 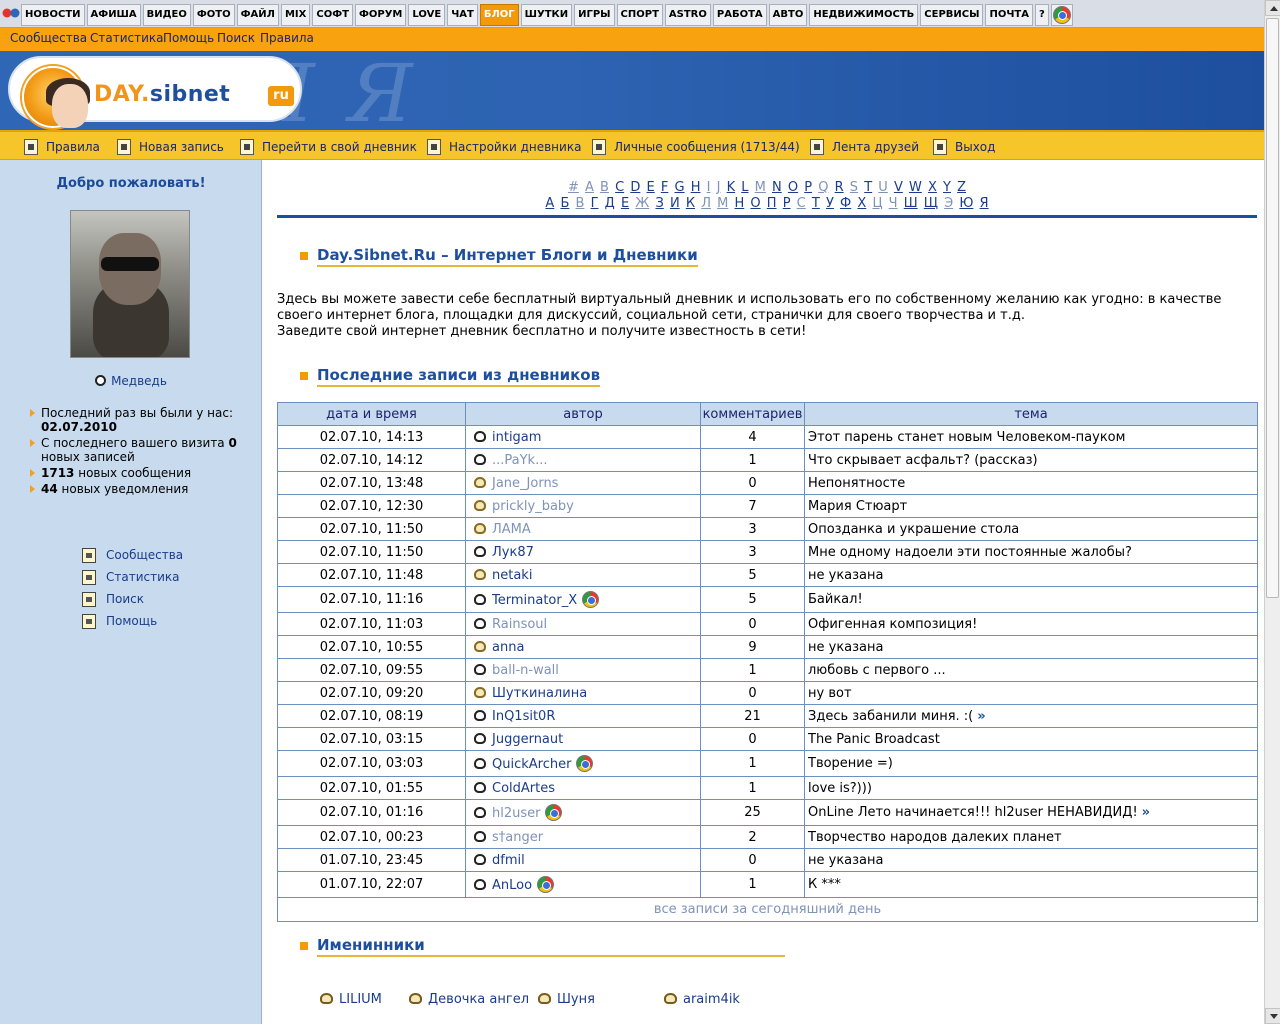 What do you see at coordinates (360, 999) in the screenshot?
I see `birthday-user-link: LILIUM` at bounding box center [360, 999].